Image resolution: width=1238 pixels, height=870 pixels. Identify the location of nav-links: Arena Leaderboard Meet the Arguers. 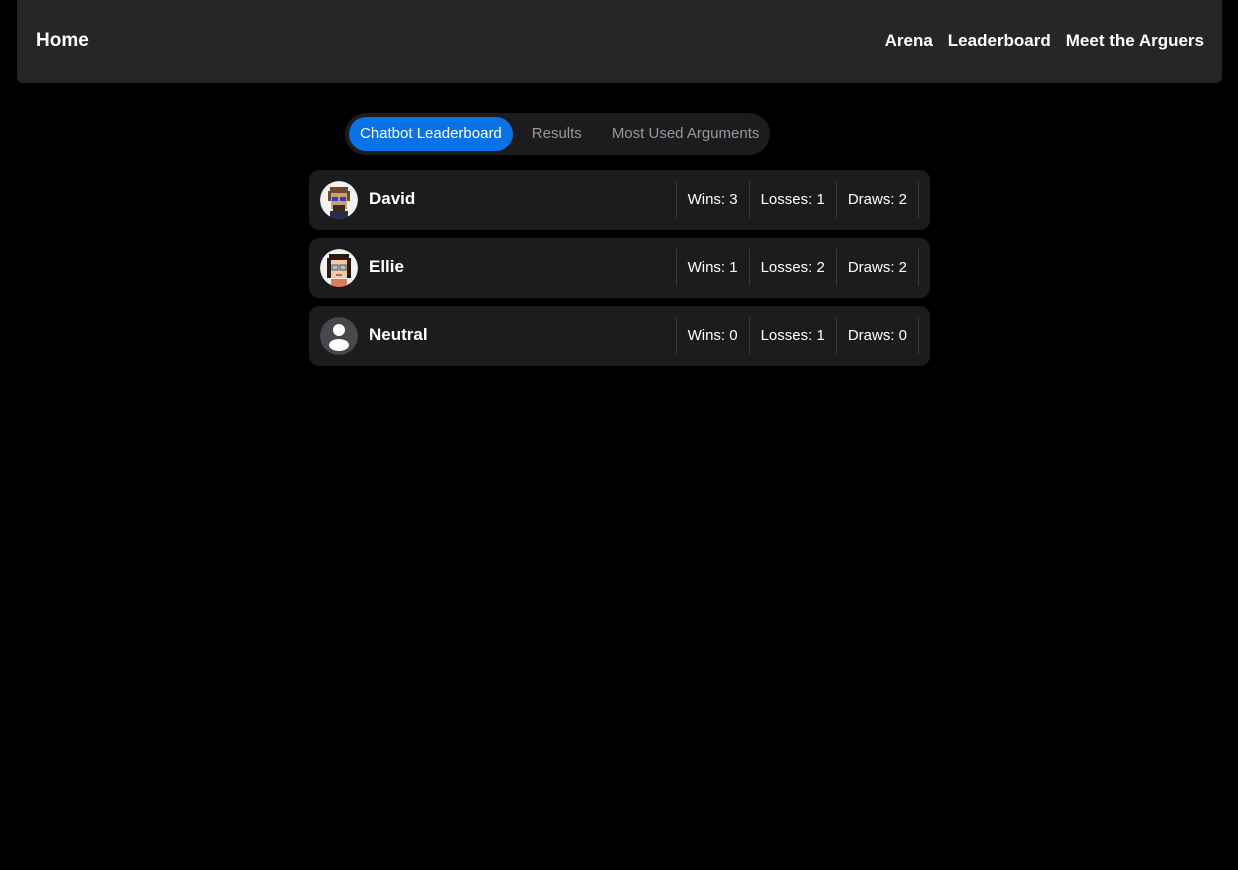
(1044, 41).